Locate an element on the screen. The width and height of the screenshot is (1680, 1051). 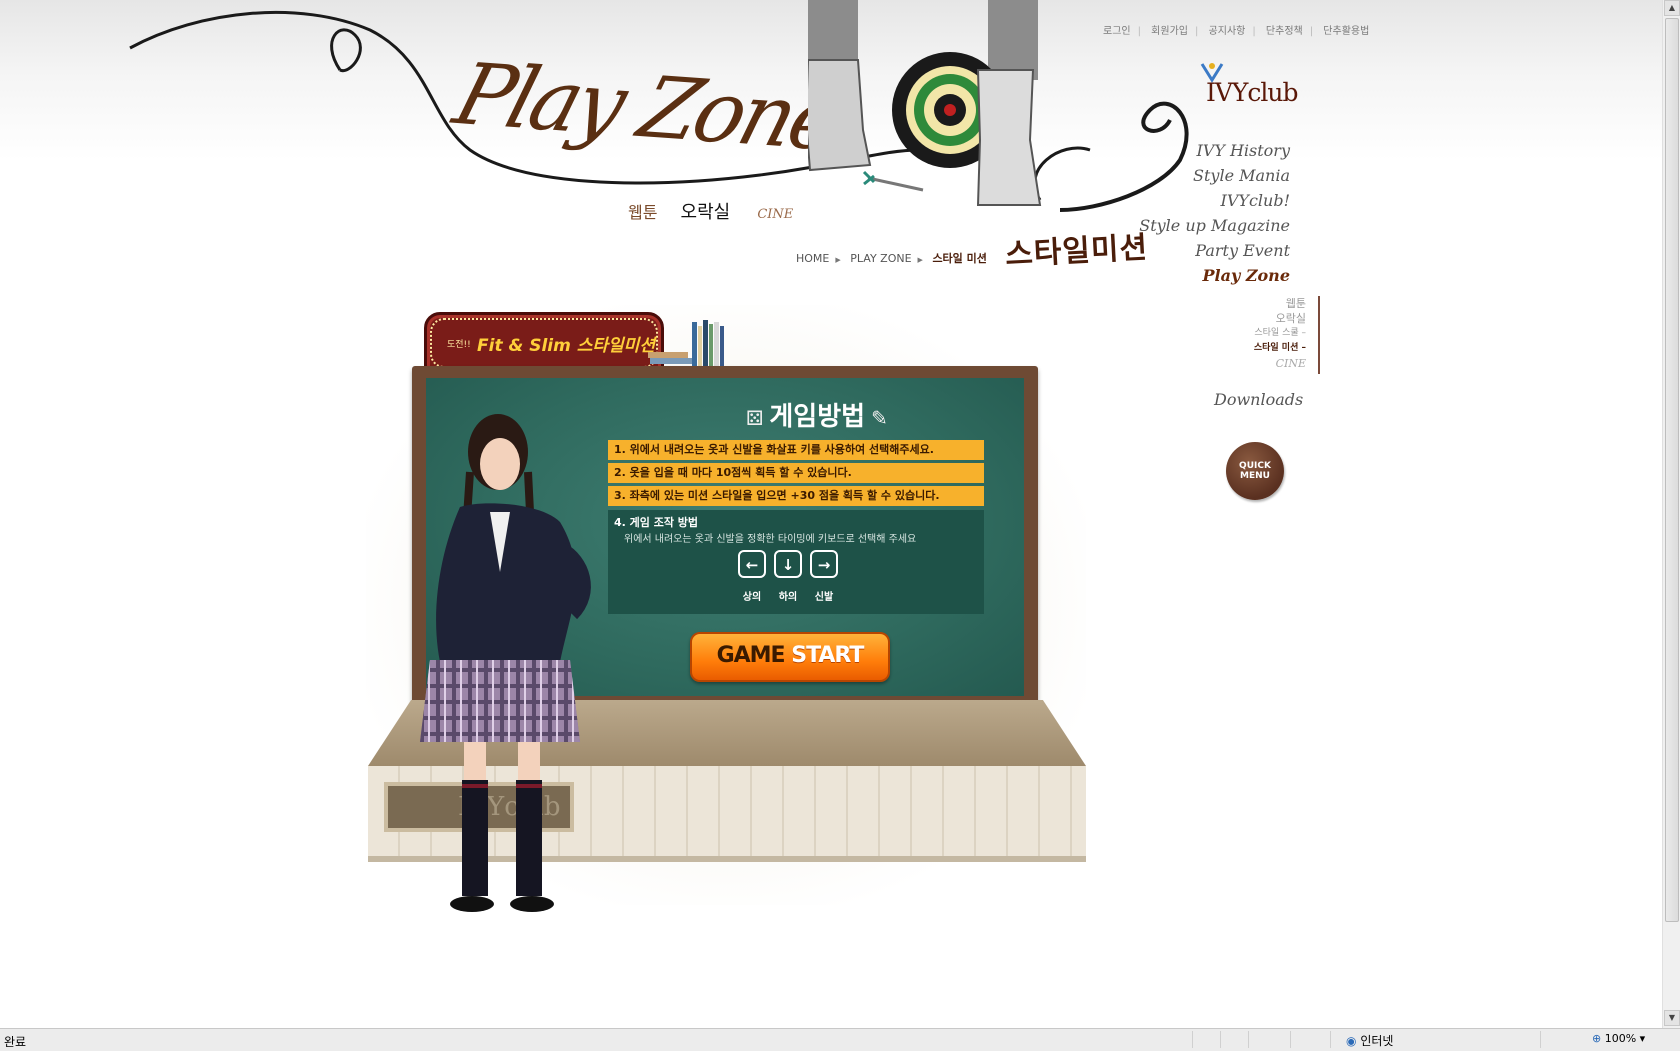
rule-1: 1. 위에서 내려오는 옷과 신발을 화살표 키를 사용하여 선택해주세요. is located at coordinates (796, 450).